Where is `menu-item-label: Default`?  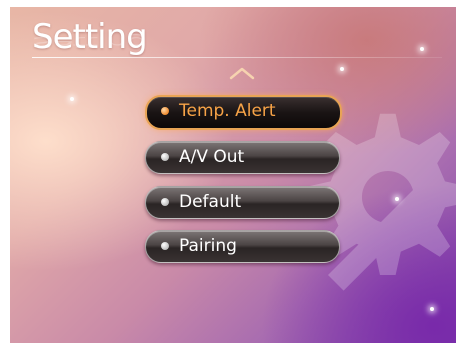 menu-item-label: Default is located at coordinates (210, 202).